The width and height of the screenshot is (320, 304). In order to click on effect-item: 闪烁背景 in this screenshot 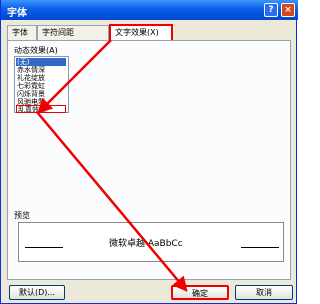, I will do `click(41, 94)`.